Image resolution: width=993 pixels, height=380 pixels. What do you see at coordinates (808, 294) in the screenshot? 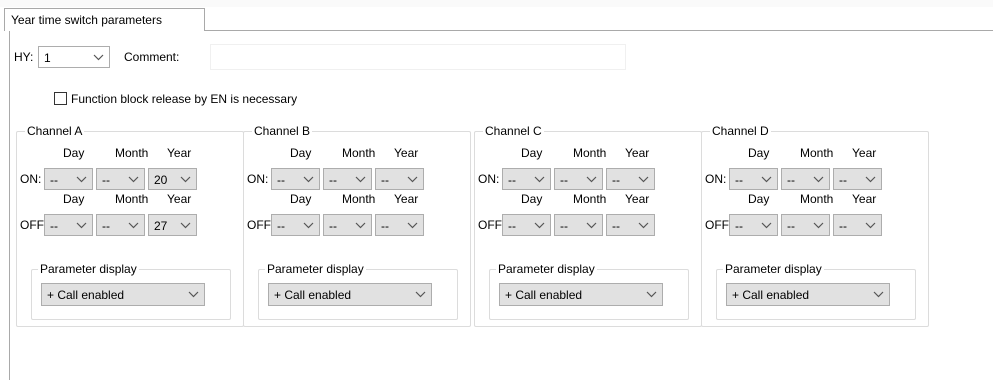
I see `channel-d-parameter-display-select: + Call enabled` at bounding box center [808, 294].